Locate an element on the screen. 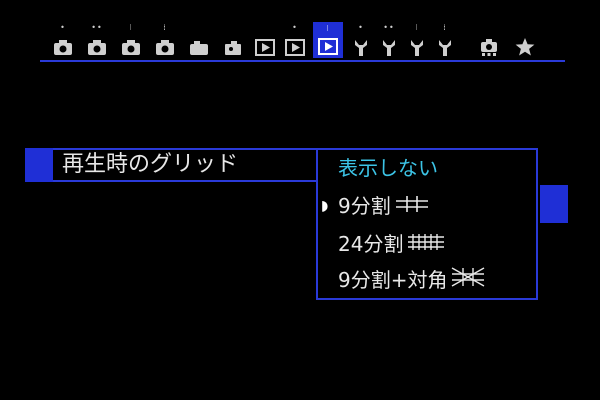 This screenshot has height=400, width=600. tab-setup-3: ⁝ is located at coordinates (417, 41).